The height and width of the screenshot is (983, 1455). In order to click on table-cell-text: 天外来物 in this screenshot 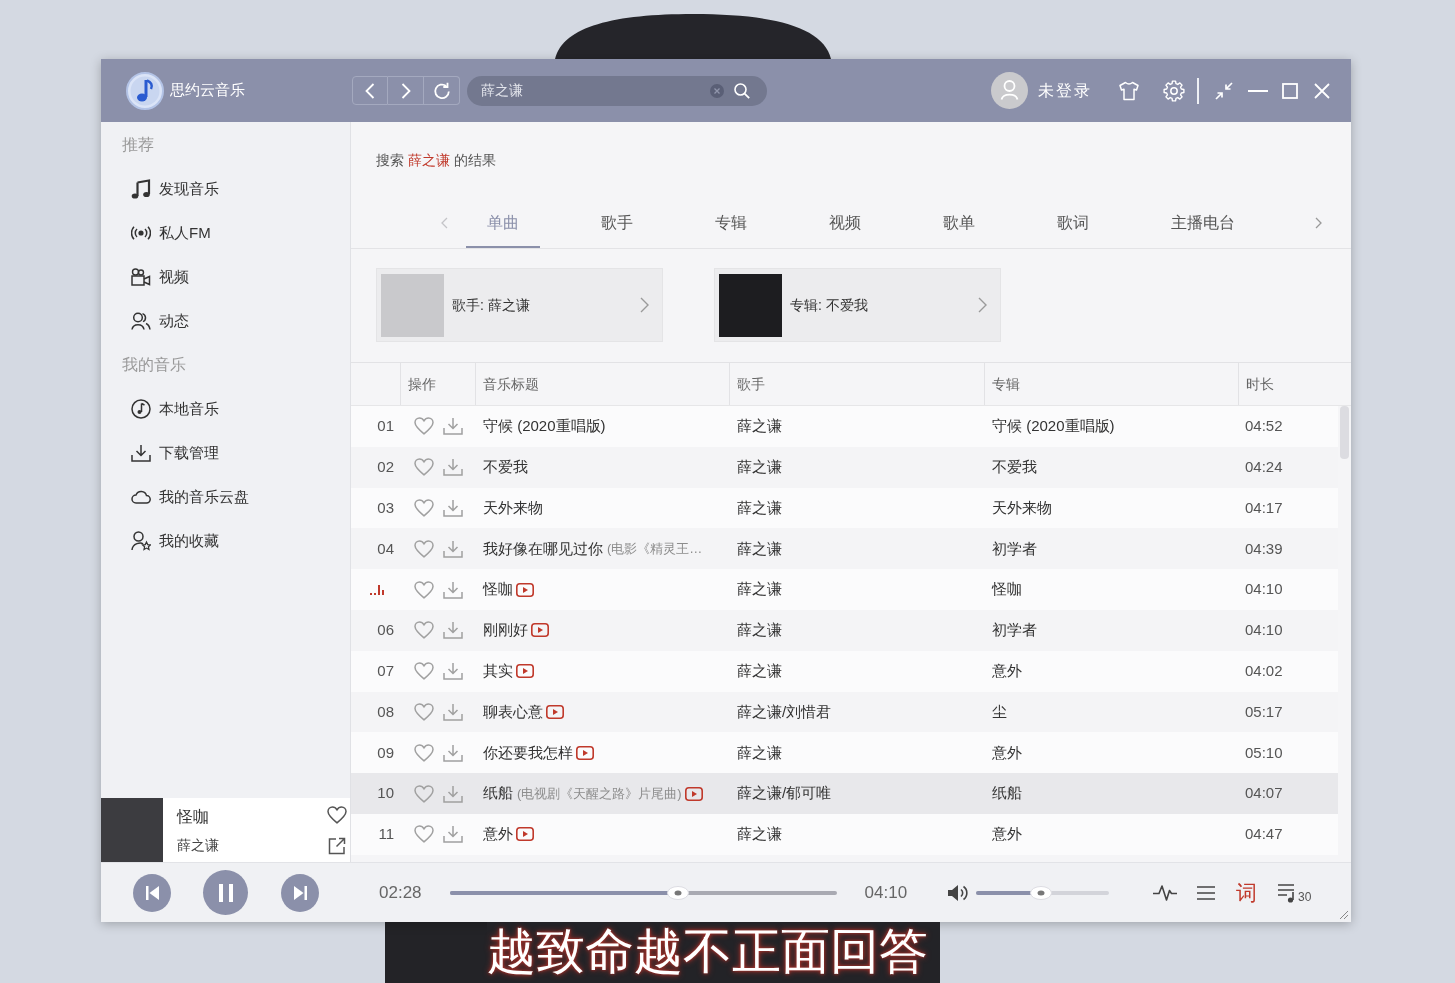, I will do `click(1022, 507)`.